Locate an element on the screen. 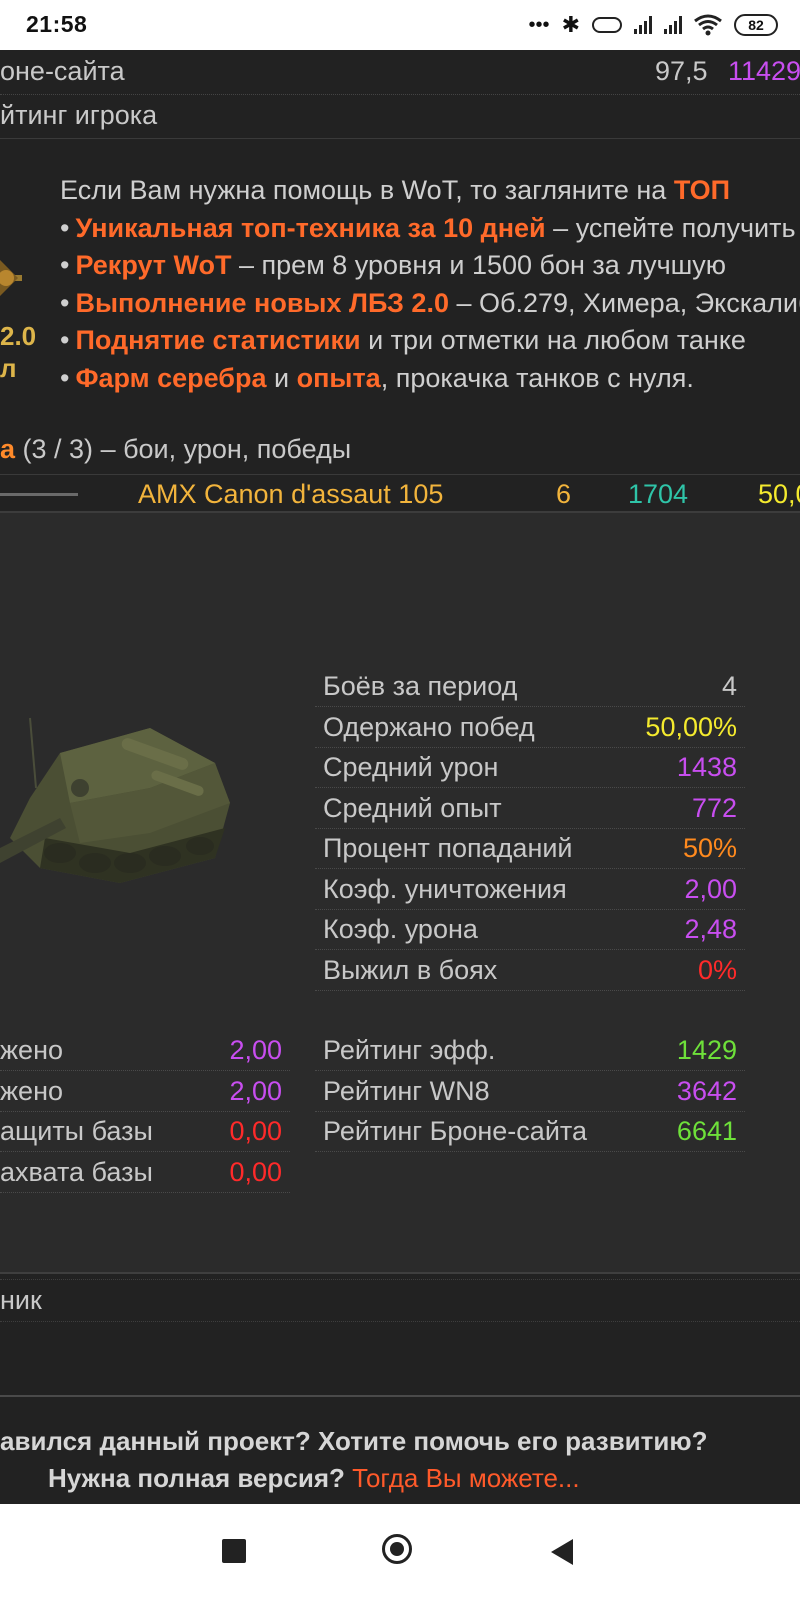 The image size is (800, 1600). stat-row: Процент попаданий 50% is located at coordinates (530, 848).